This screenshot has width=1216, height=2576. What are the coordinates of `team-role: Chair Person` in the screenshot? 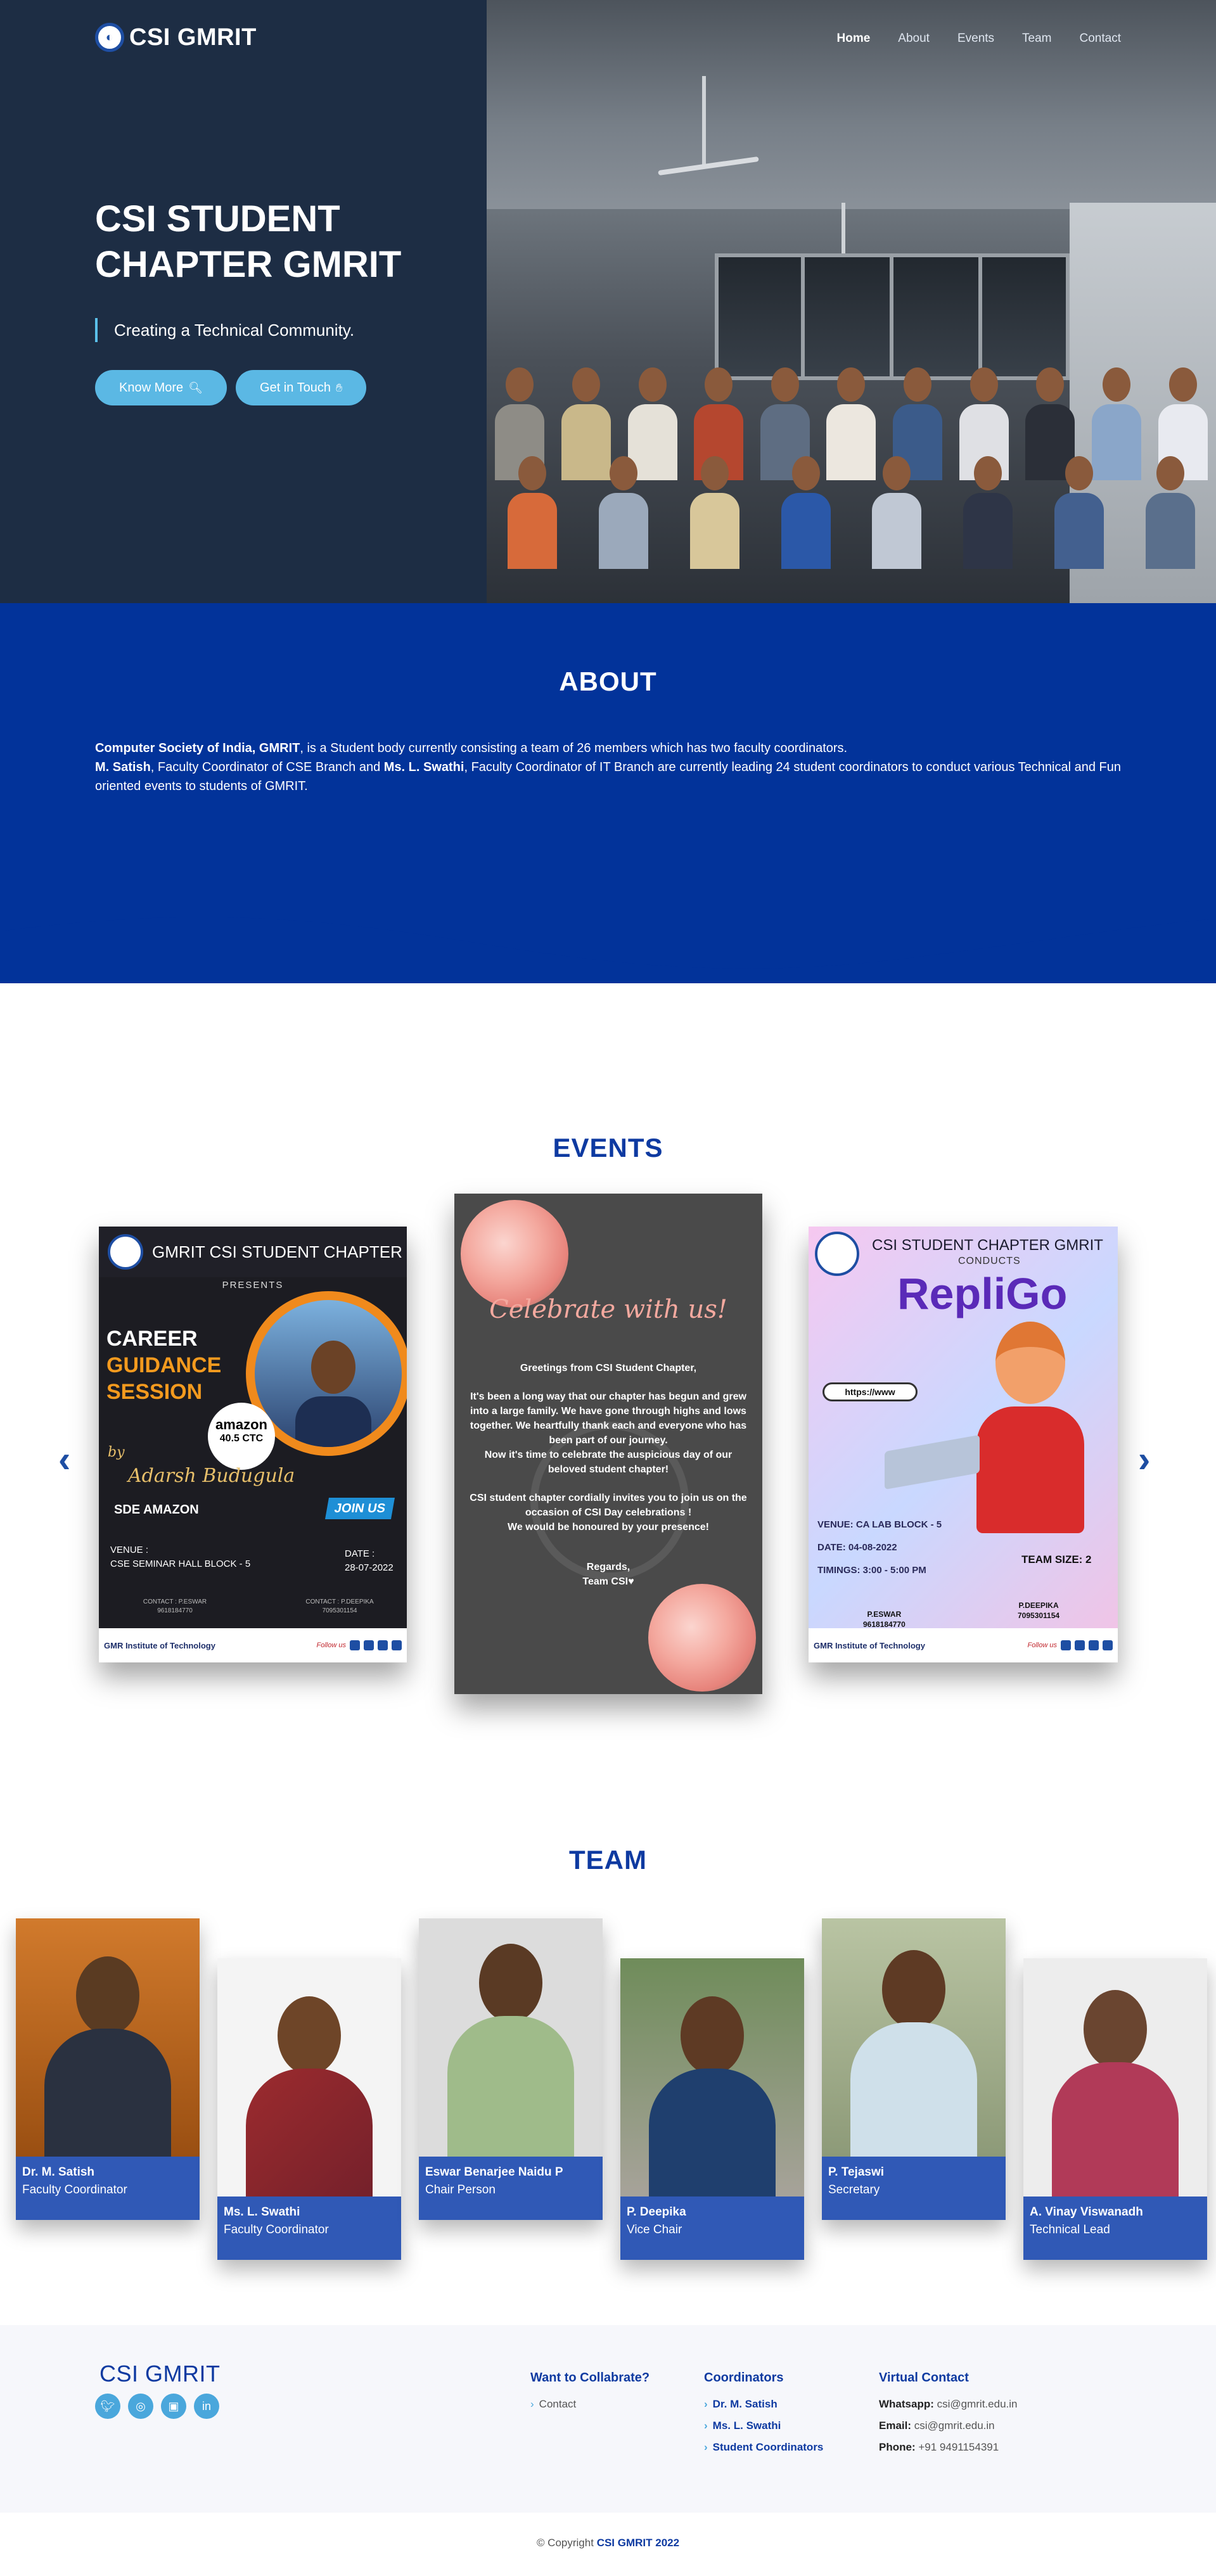 It's located at (460, 2190).